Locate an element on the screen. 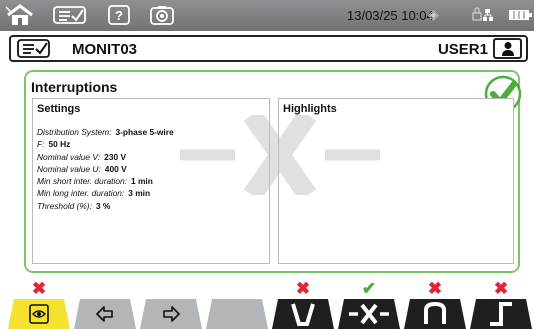 Image resolution: width=534 pixels, height=329 pixels. interruption-icon is located at coordinates (369, 314).